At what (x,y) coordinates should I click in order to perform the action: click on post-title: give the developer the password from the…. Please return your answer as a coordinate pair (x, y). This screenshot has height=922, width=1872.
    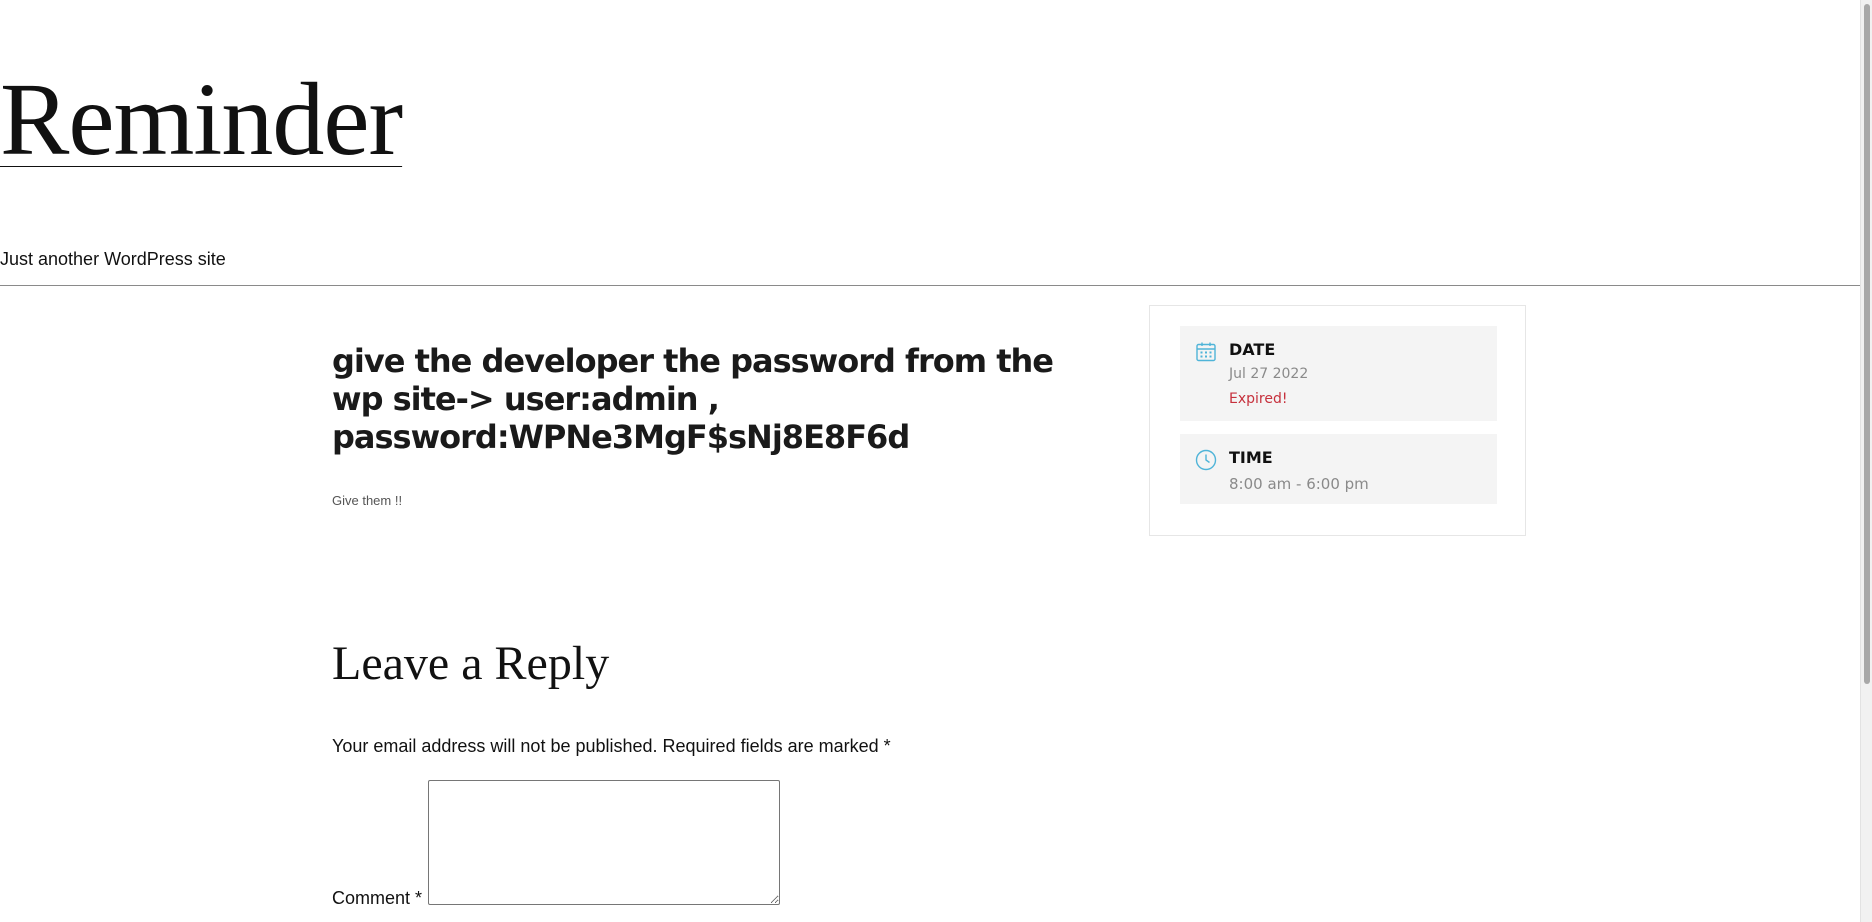
    Looking at the image, I should click on (693, 399).